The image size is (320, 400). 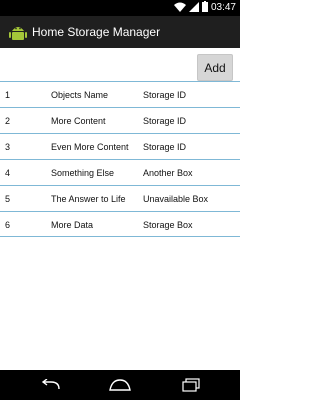 What do you see at coordinates (8, 225) in the screenshot?
I see `row-number: 6` at bounding box center [8, 225].